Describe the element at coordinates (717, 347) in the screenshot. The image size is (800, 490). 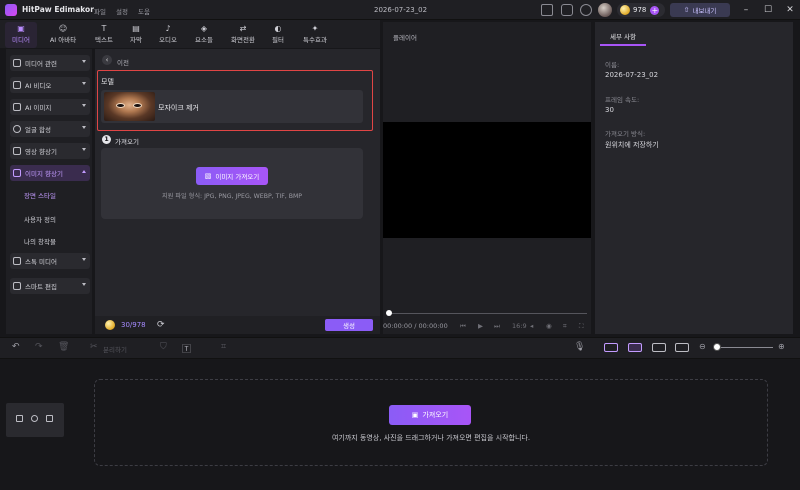
I see `zoom-handle` at that location.